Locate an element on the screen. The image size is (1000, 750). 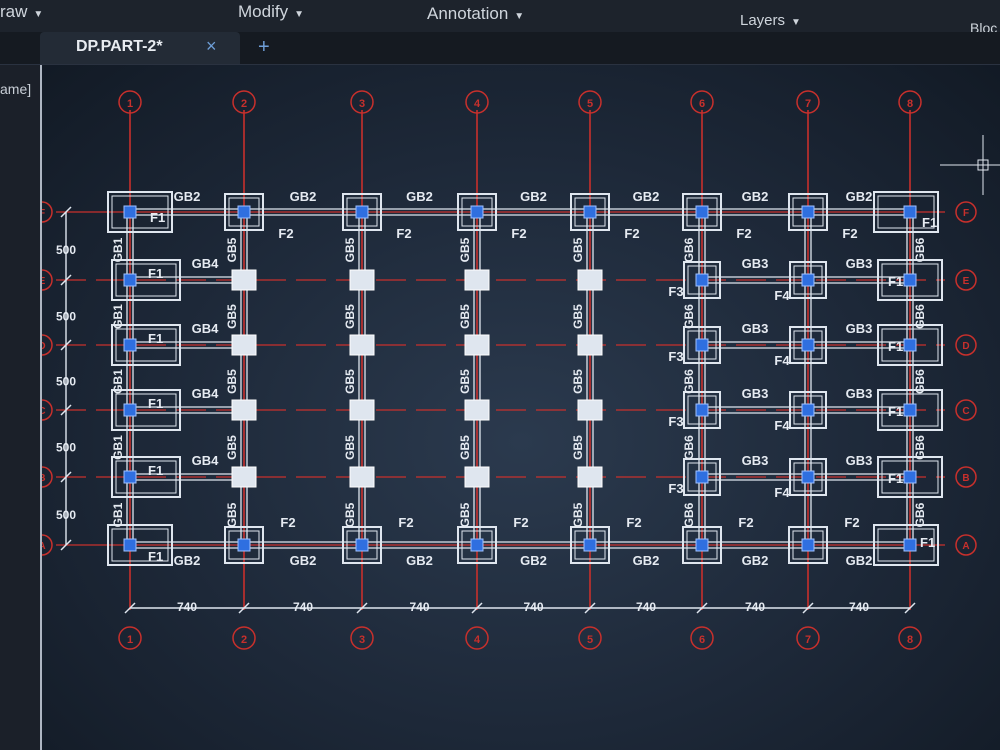
grid-bubble-label: B is located at coordinates (44, 478).